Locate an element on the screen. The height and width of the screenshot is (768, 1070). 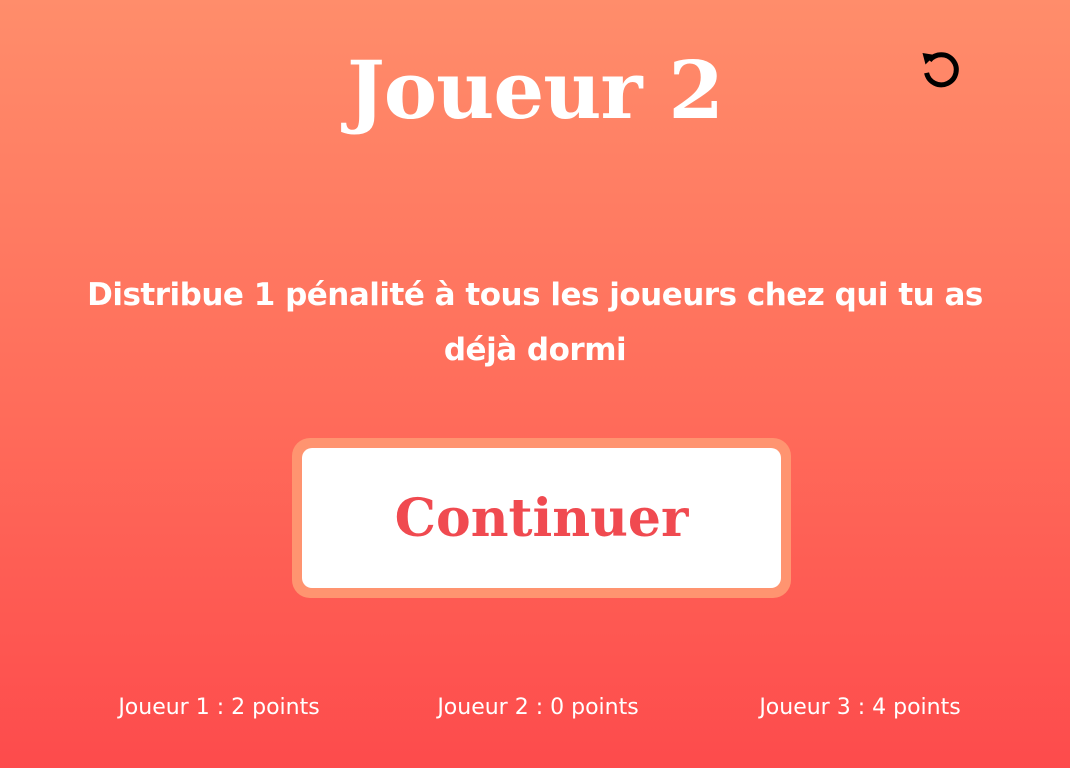
continue-button: Continuer is located at coordinates (541, 518).